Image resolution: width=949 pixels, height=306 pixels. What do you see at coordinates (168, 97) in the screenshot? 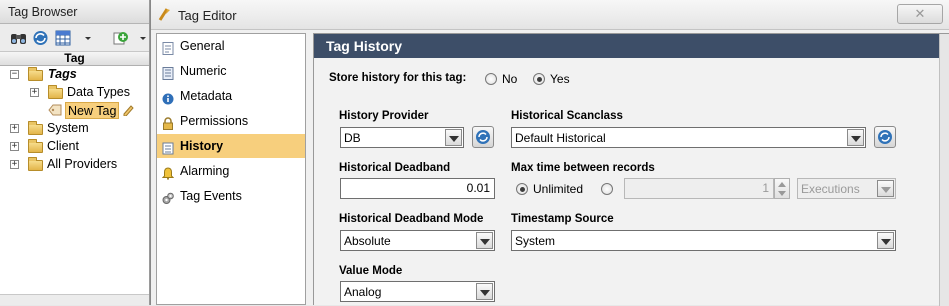
I see `info-icon` at bounding box center [168, 97].